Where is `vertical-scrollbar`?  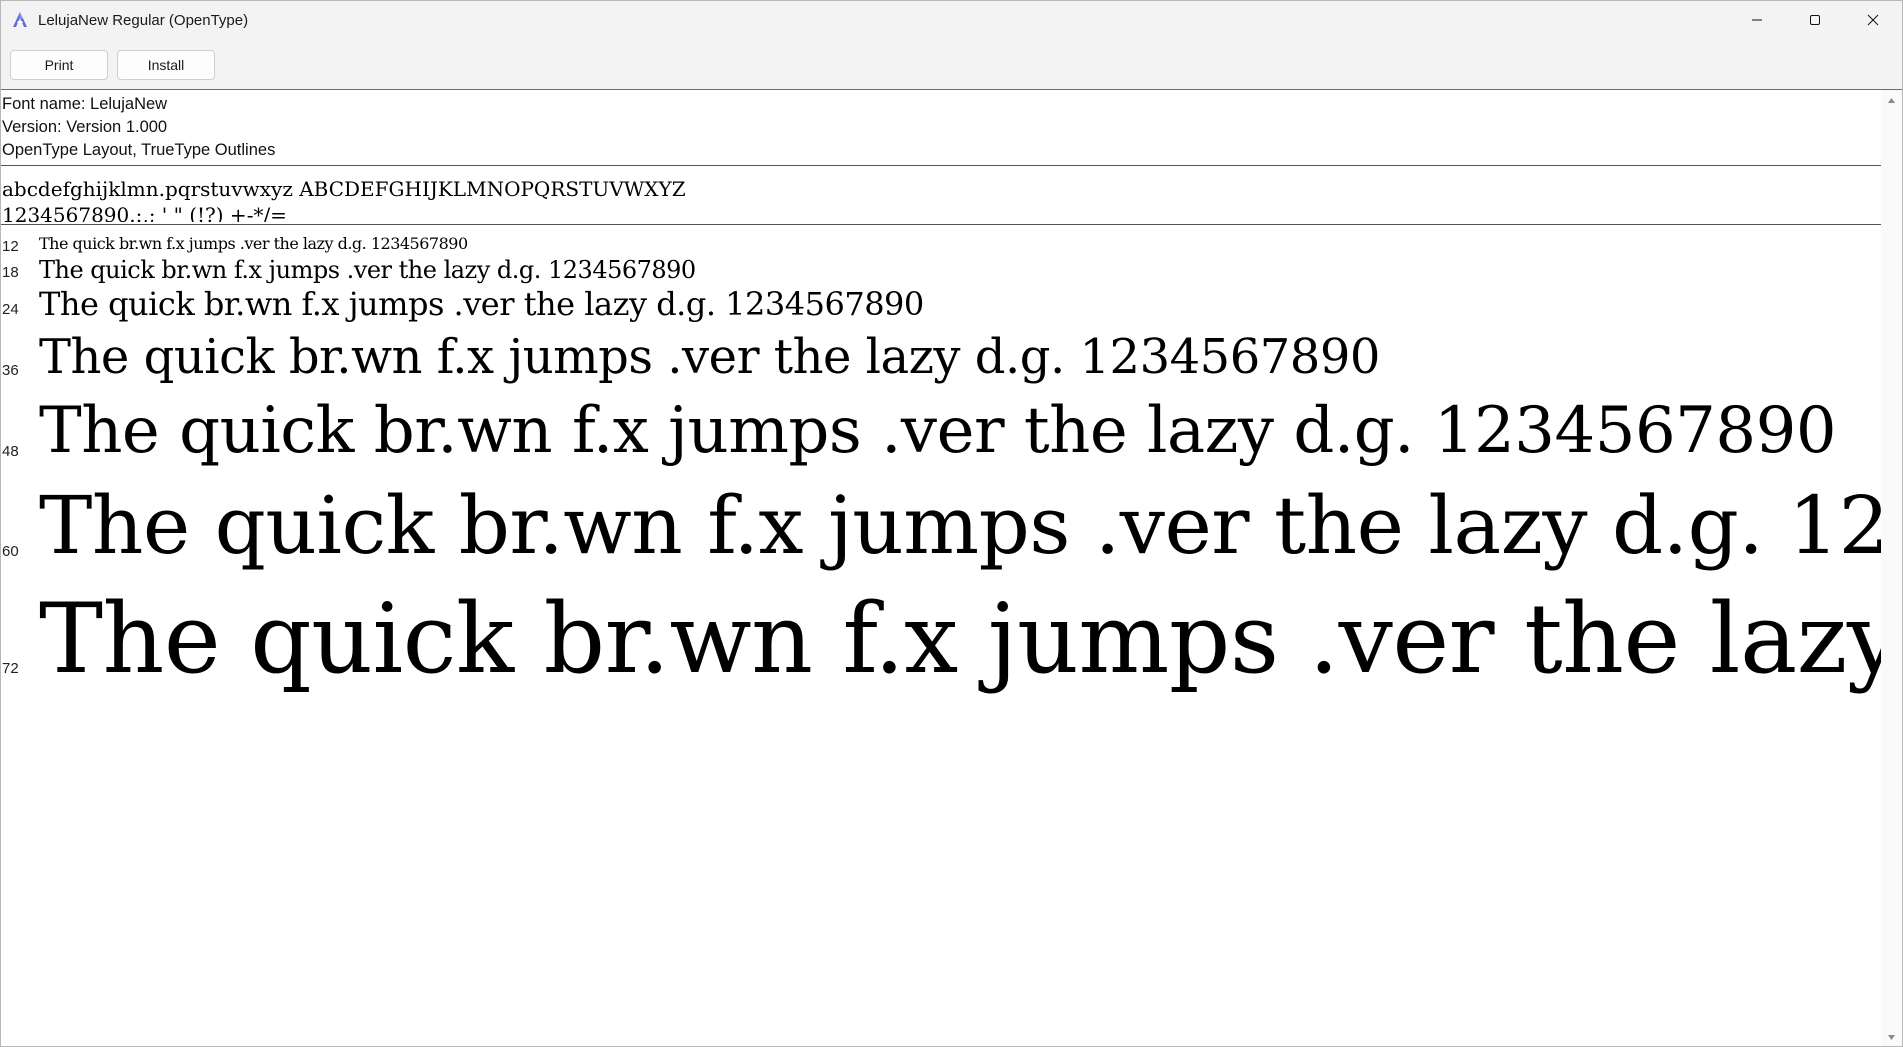
vertical-scrollbar is located at coordinates (1891, 568).